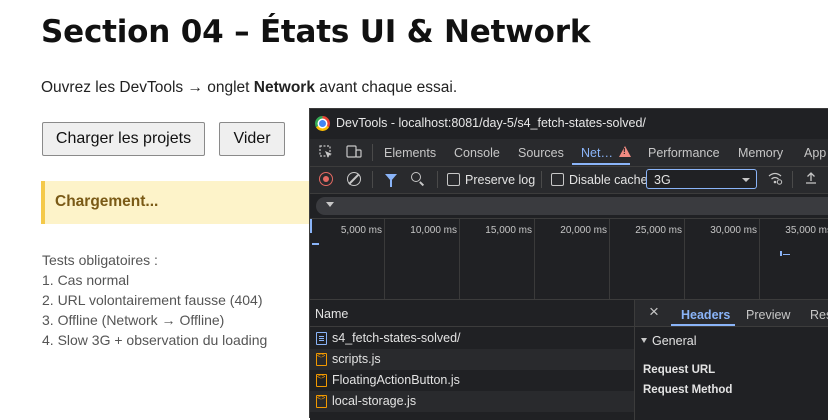 Image resolution: width=828 pixels, height=420 pixels. I want to click on timeline-tick-label: 35,000 ms, so click(806, 230).